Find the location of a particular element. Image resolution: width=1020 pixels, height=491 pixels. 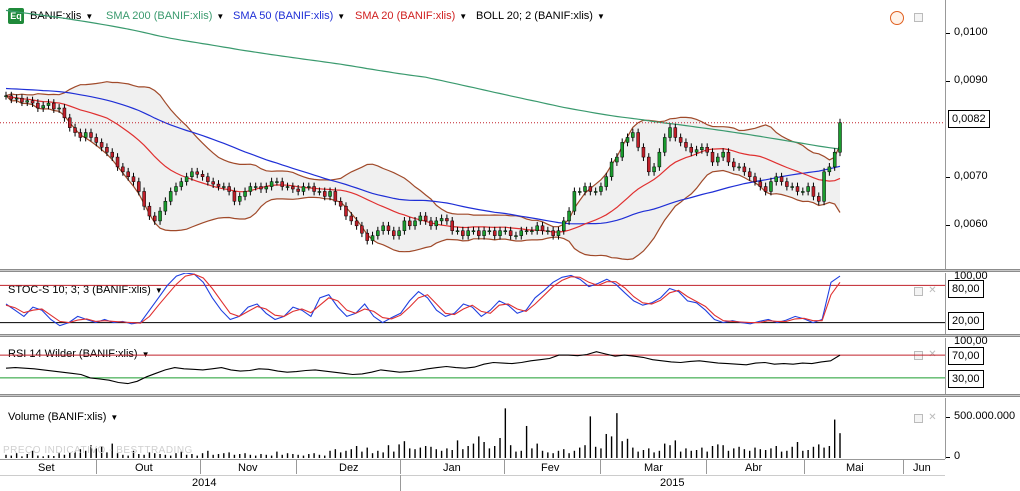

stoch-level-80: 80,00 is located at coordinates (966, 289).